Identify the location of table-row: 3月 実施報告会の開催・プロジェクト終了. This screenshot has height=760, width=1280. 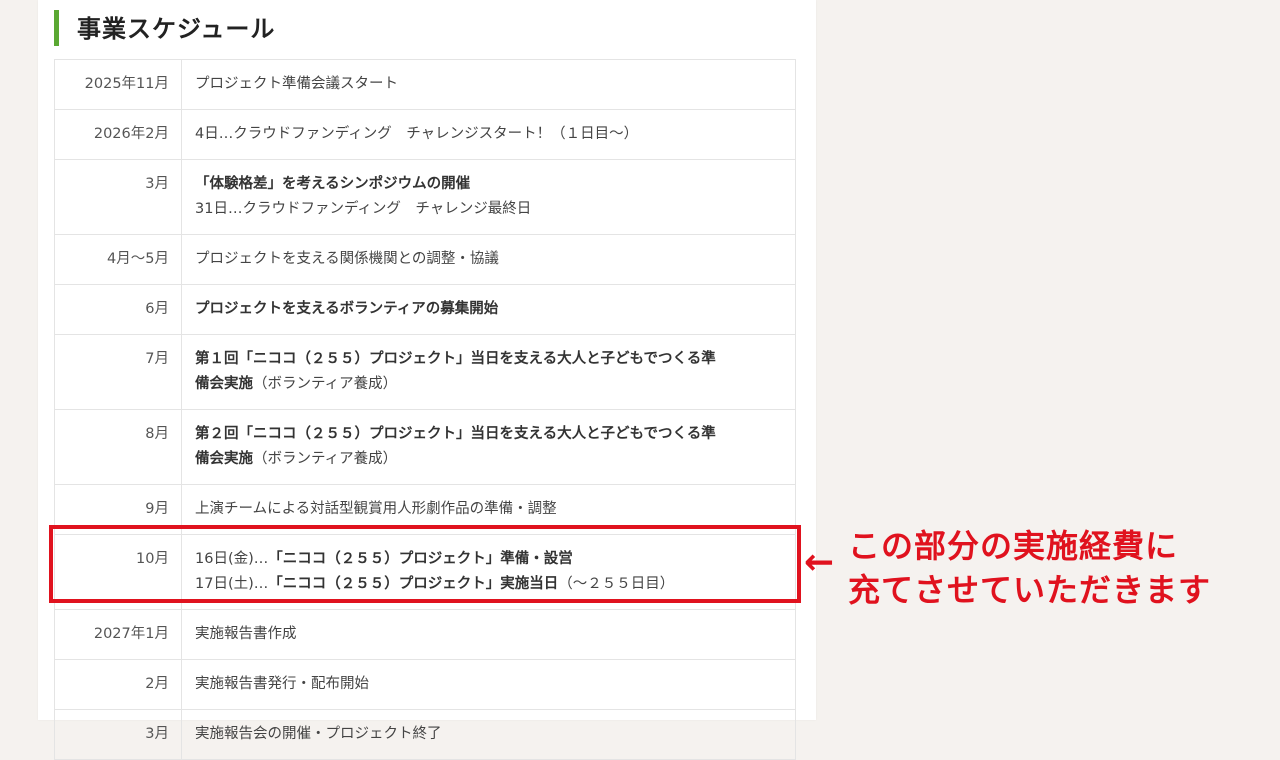
(425, 734).